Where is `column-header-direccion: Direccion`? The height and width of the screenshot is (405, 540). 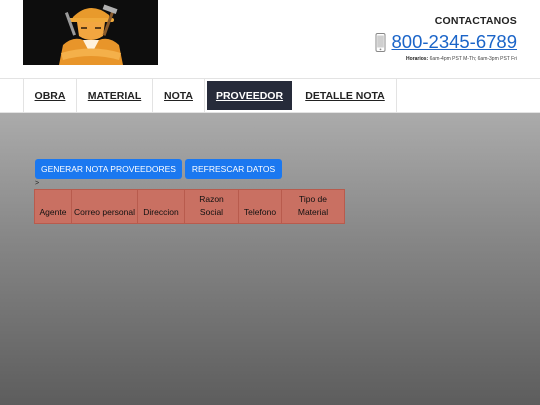
column-header-direccion: Direccion is located at coordinates (161, 206).